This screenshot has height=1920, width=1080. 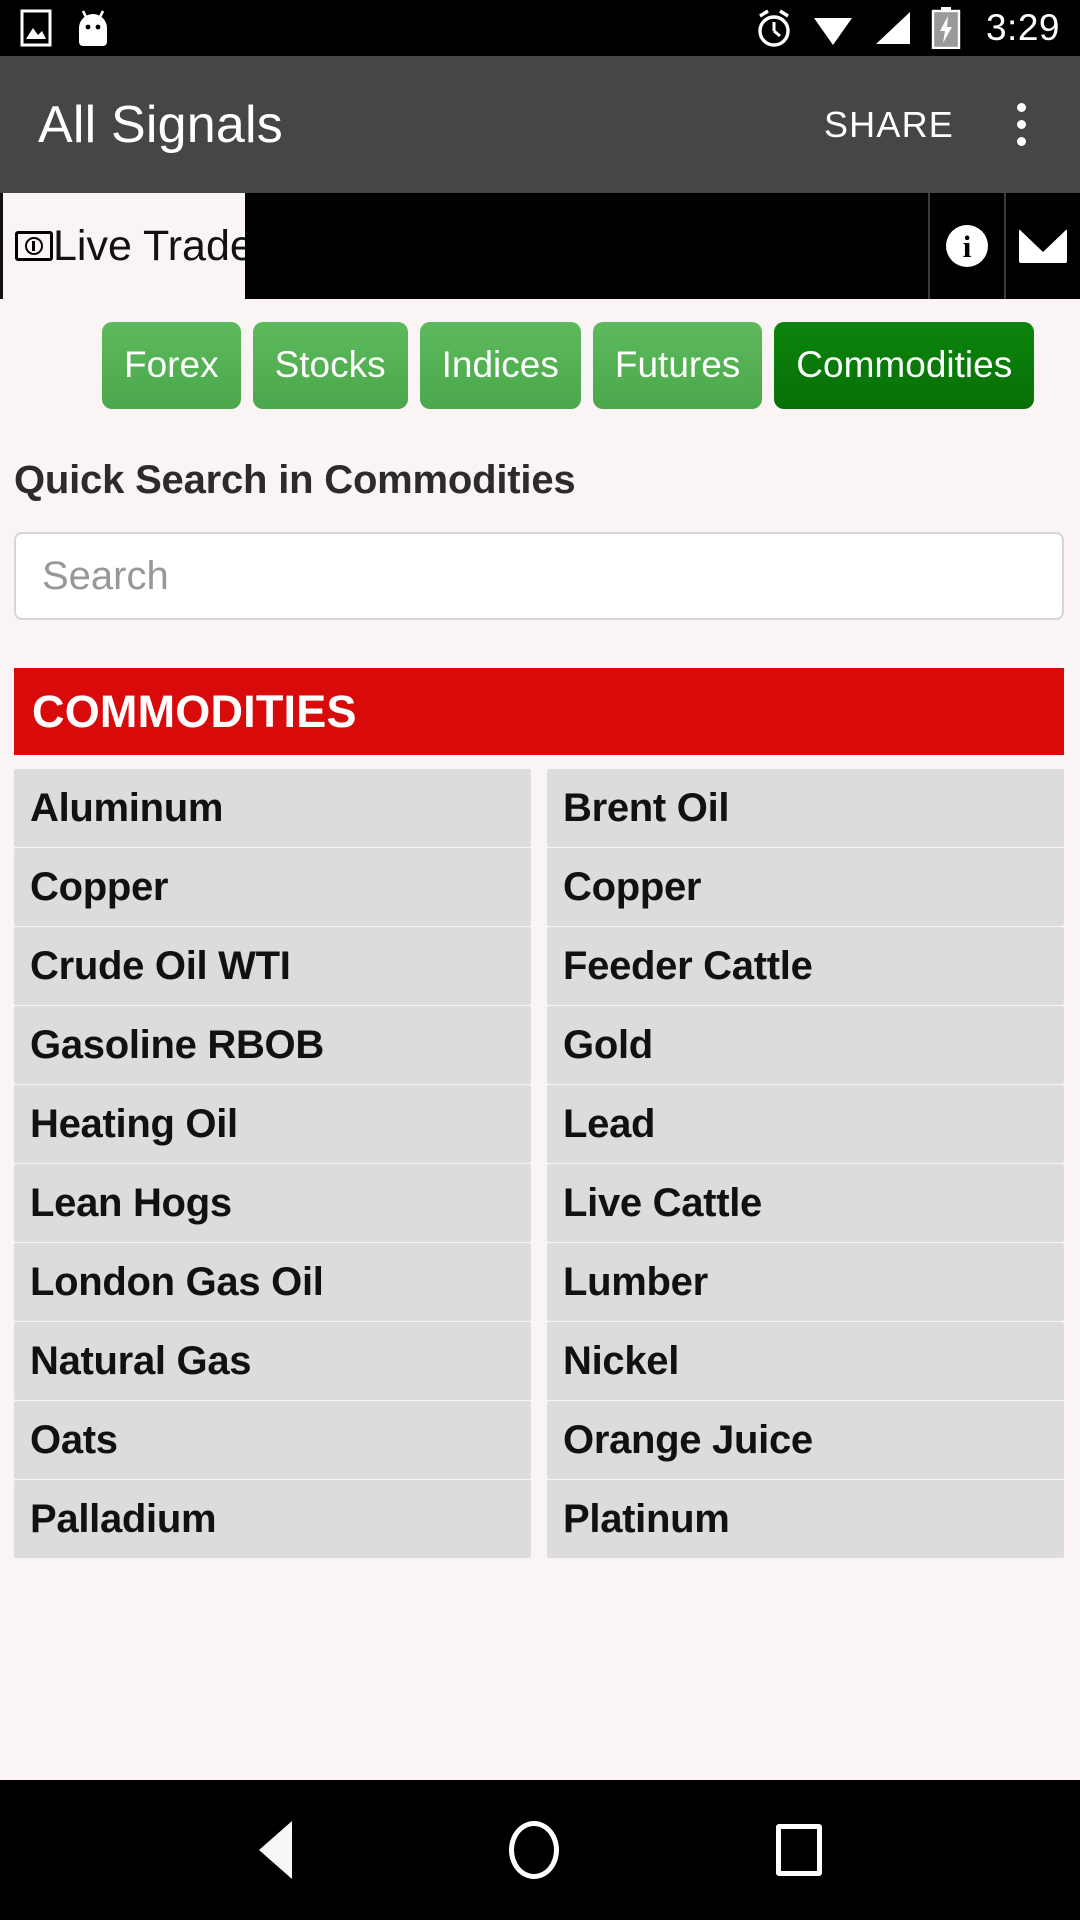 What do you see at coordinates (635, 1281) in the screenshot?
I see `list-item-label: Lumber` at bounding box center [635, 1281].